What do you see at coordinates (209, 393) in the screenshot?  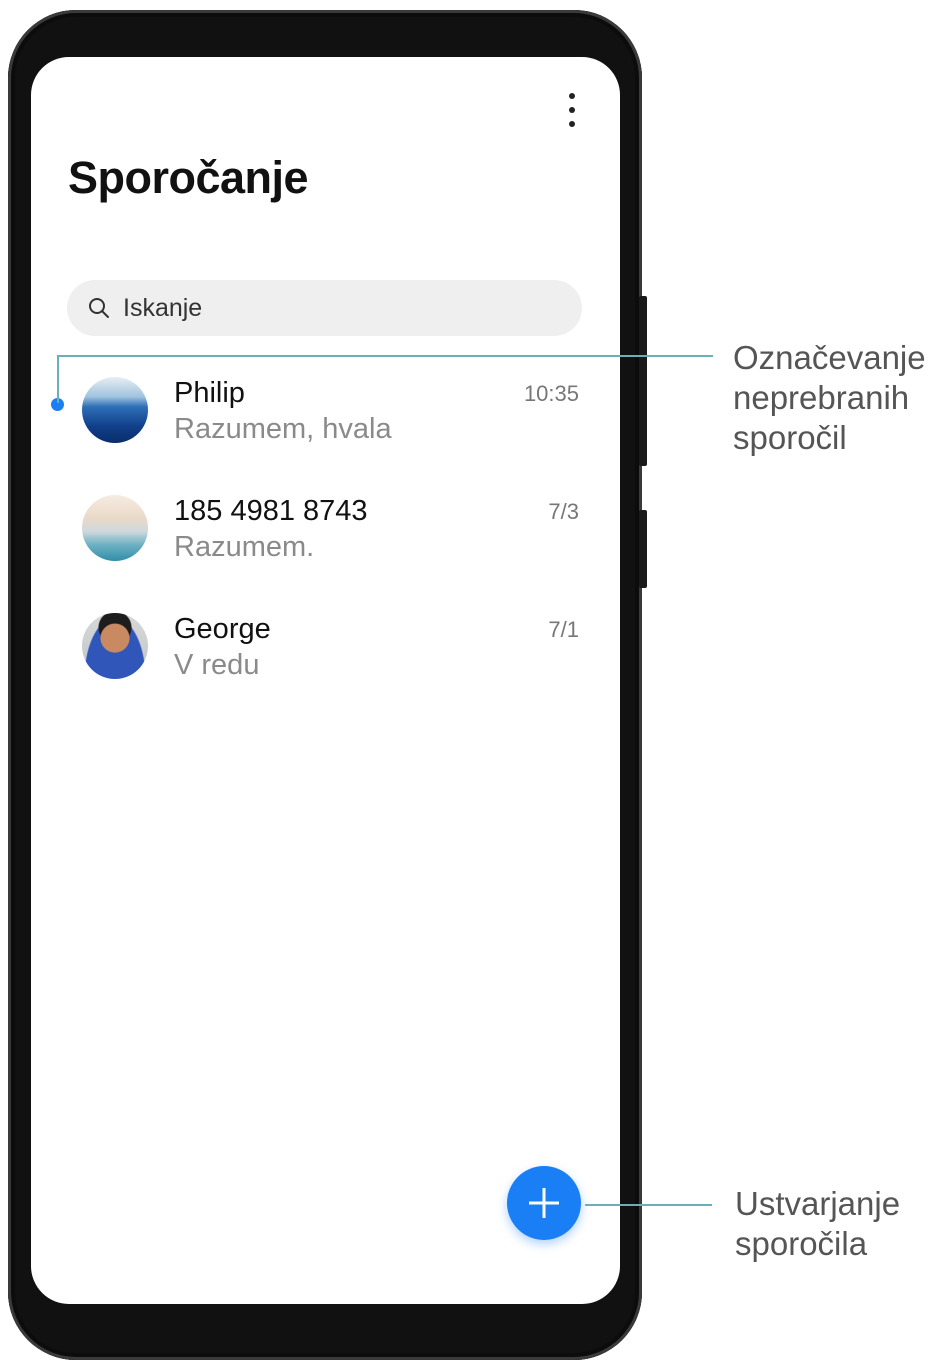 I see `contact-name: Philip` at bounding box center [209, 393].